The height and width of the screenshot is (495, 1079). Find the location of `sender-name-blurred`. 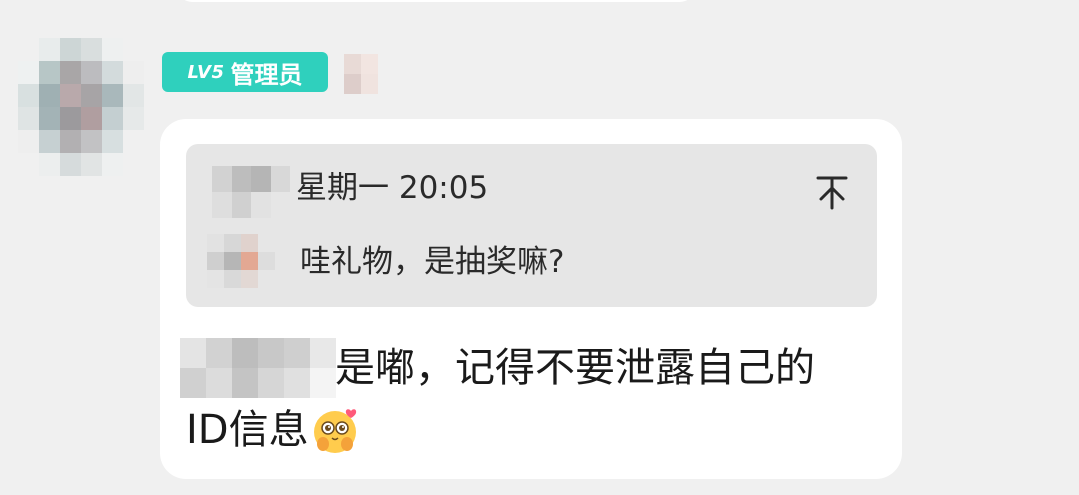

sender-name-blurred is located at coordinates (361, 74).